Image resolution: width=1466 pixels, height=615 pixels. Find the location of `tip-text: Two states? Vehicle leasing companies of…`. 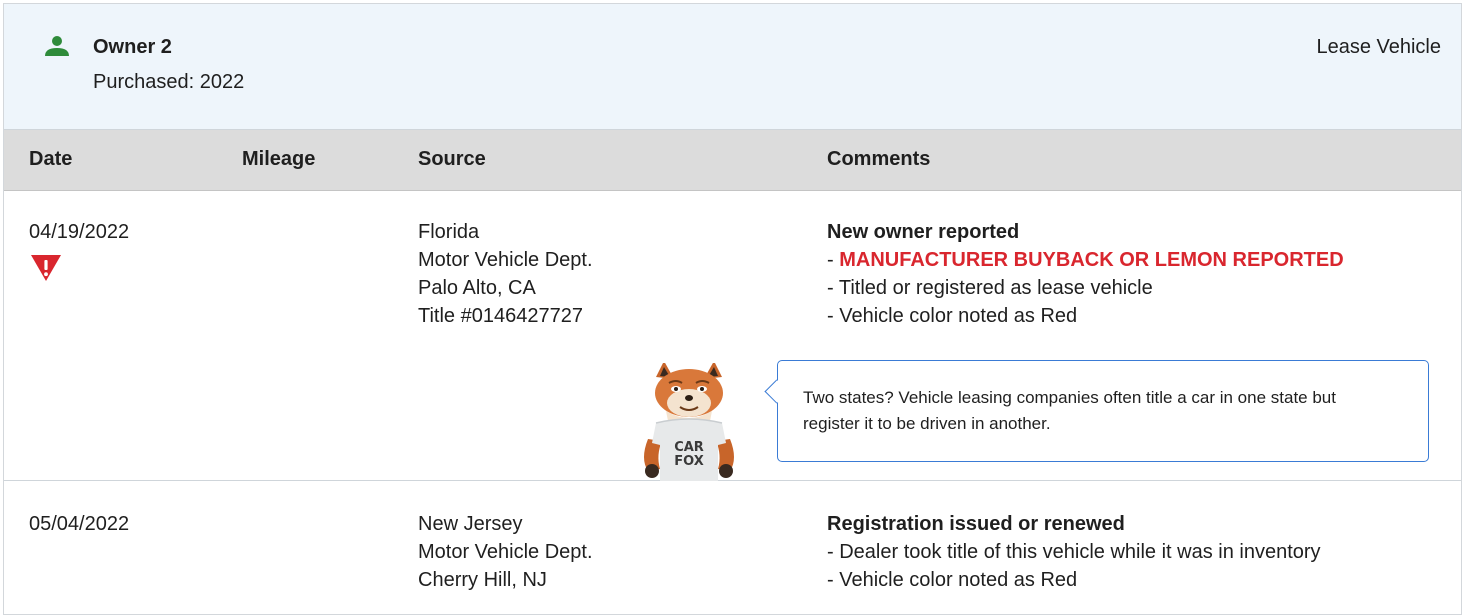

tip-text: Two states? Vehicle leasing companies of… is located at coordinates (1069, 410).